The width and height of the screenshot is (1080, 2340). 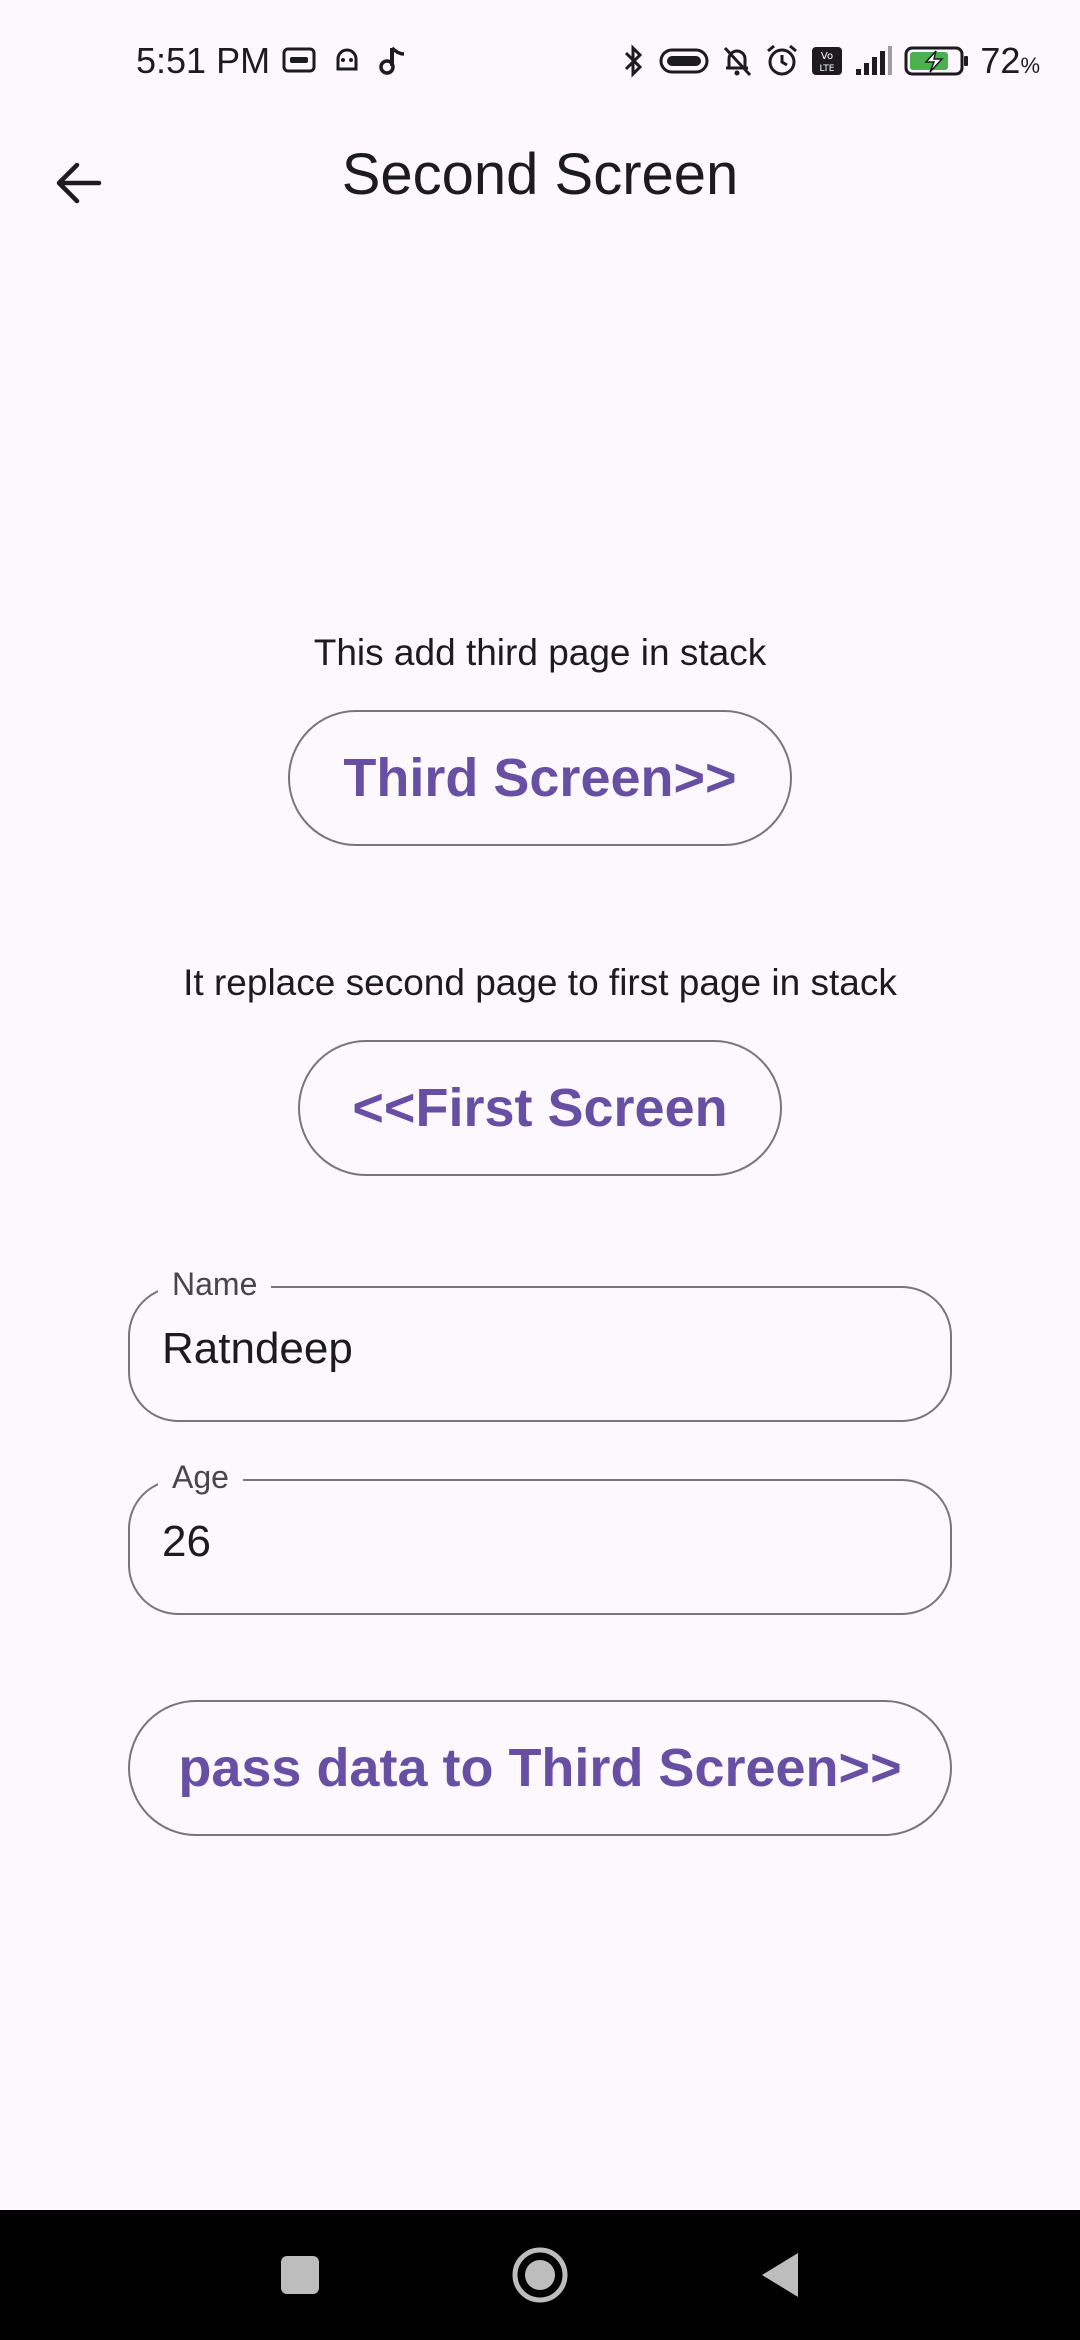 I want to click on app-bar: Second Screen, so click(x=540, y=175).